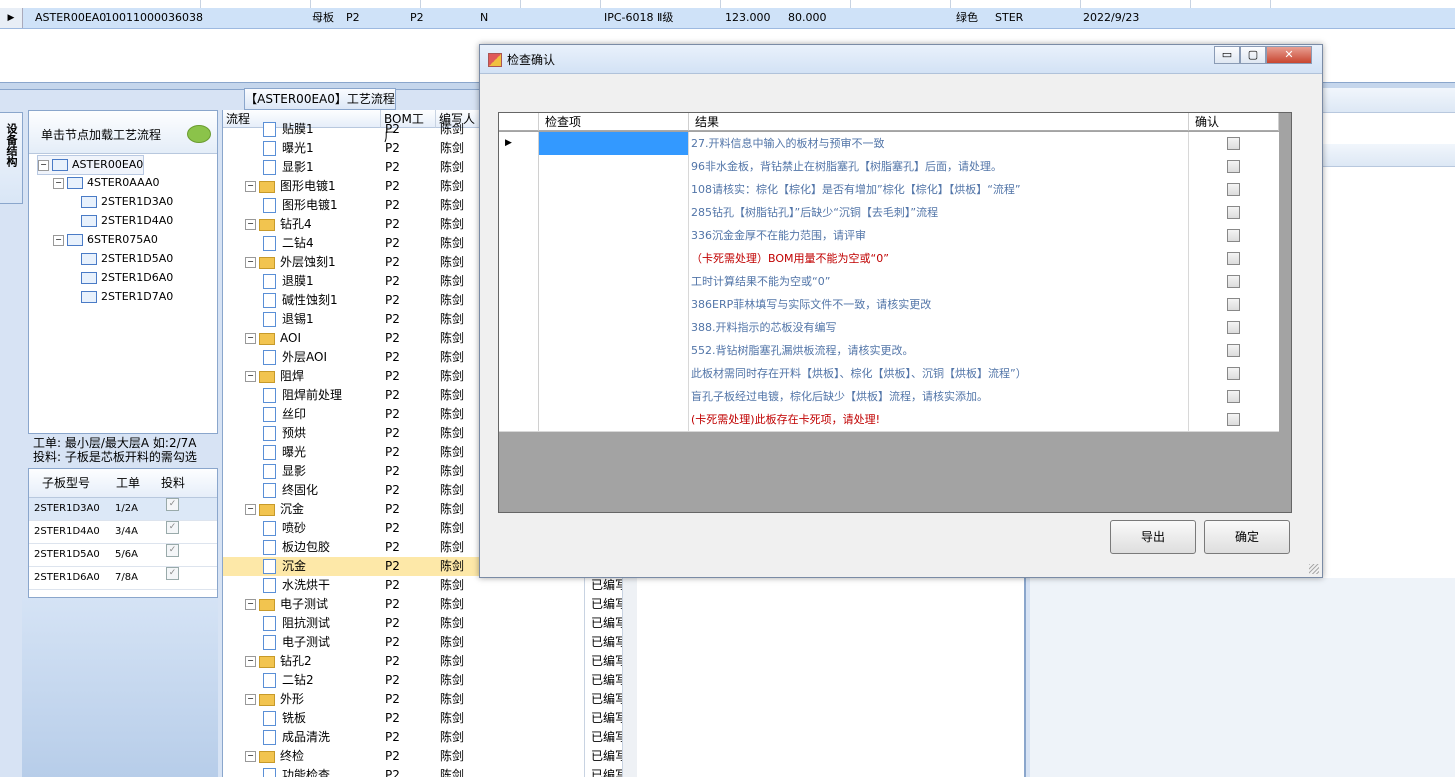 The height and width of the screenshot is (777, 1455). What do you see at coordinates (127, 202) in the screenshot?
I see `tree-node: 2STER1D3A0` at bounding box center [127, 202].